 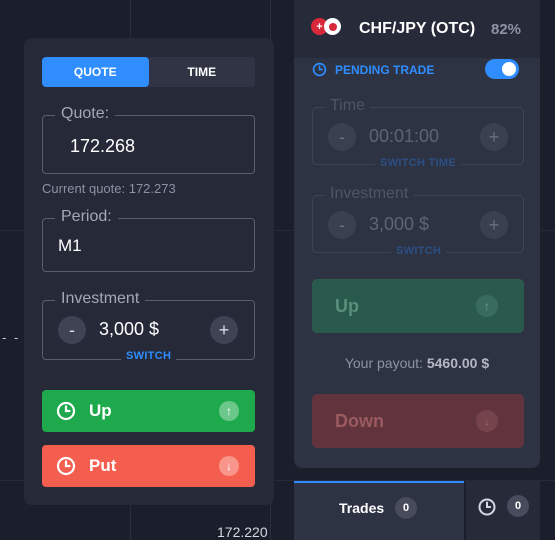 I want to click on time-legend: Time, so click(x=347, y=106).